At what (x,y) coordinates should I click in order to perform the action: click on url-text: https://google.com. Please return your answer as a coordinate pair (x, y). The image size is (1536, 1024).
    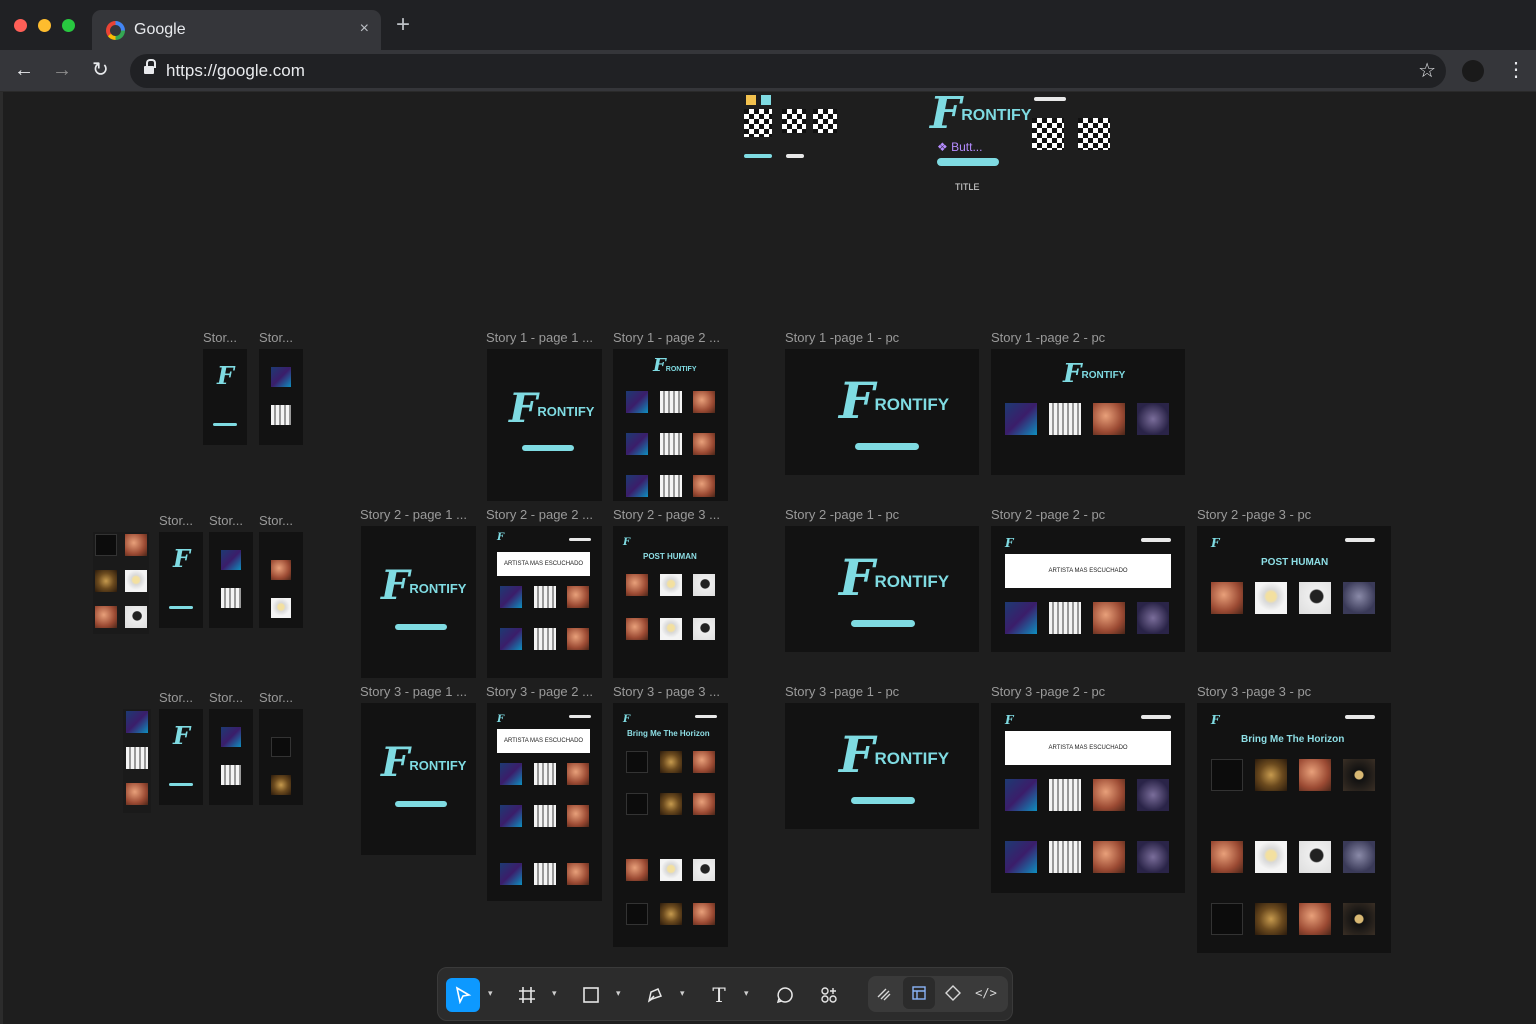
    Looking at the image, I should click on (235, 71).